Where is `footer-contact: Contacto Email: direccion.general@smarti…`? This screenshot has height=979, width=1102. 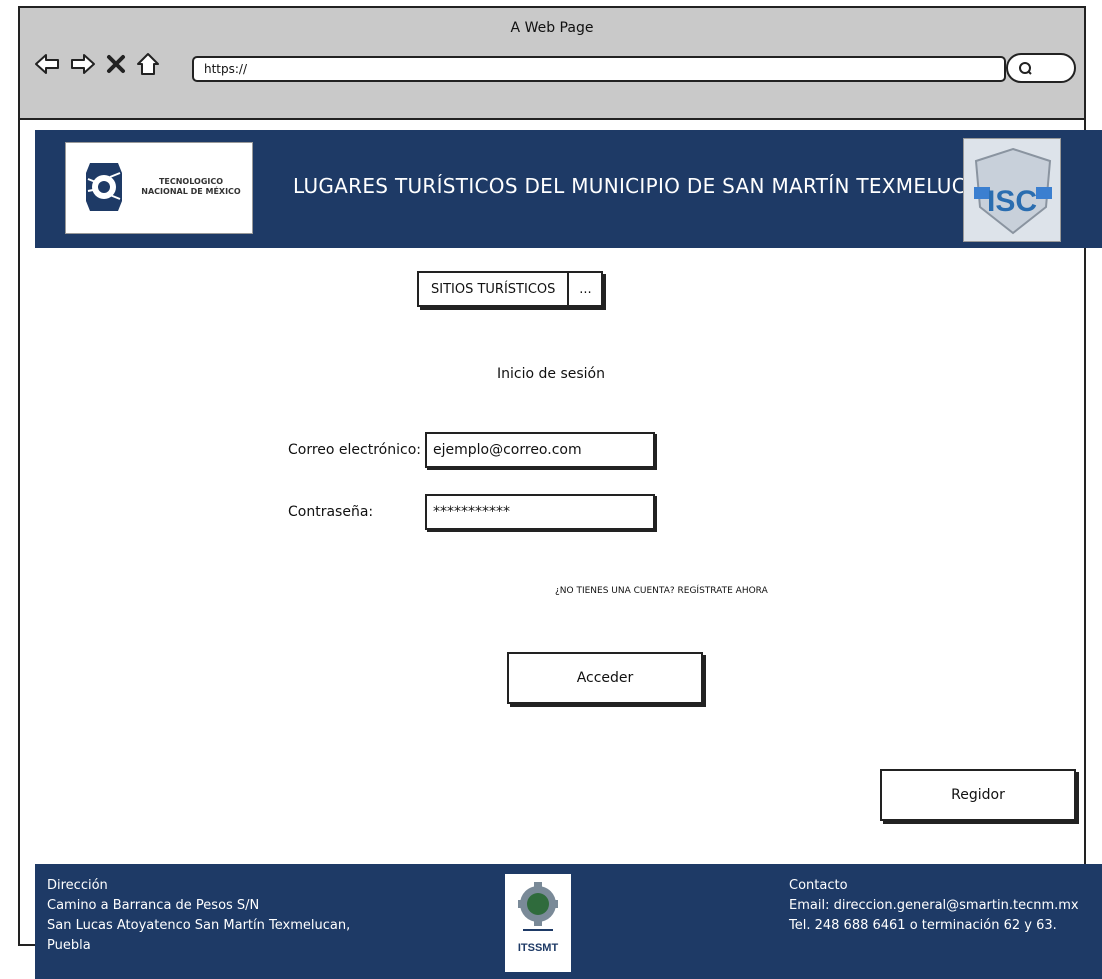 footer-contact: Contacto Email: direccion.general@smarti… is located at coordinates (934, 906).